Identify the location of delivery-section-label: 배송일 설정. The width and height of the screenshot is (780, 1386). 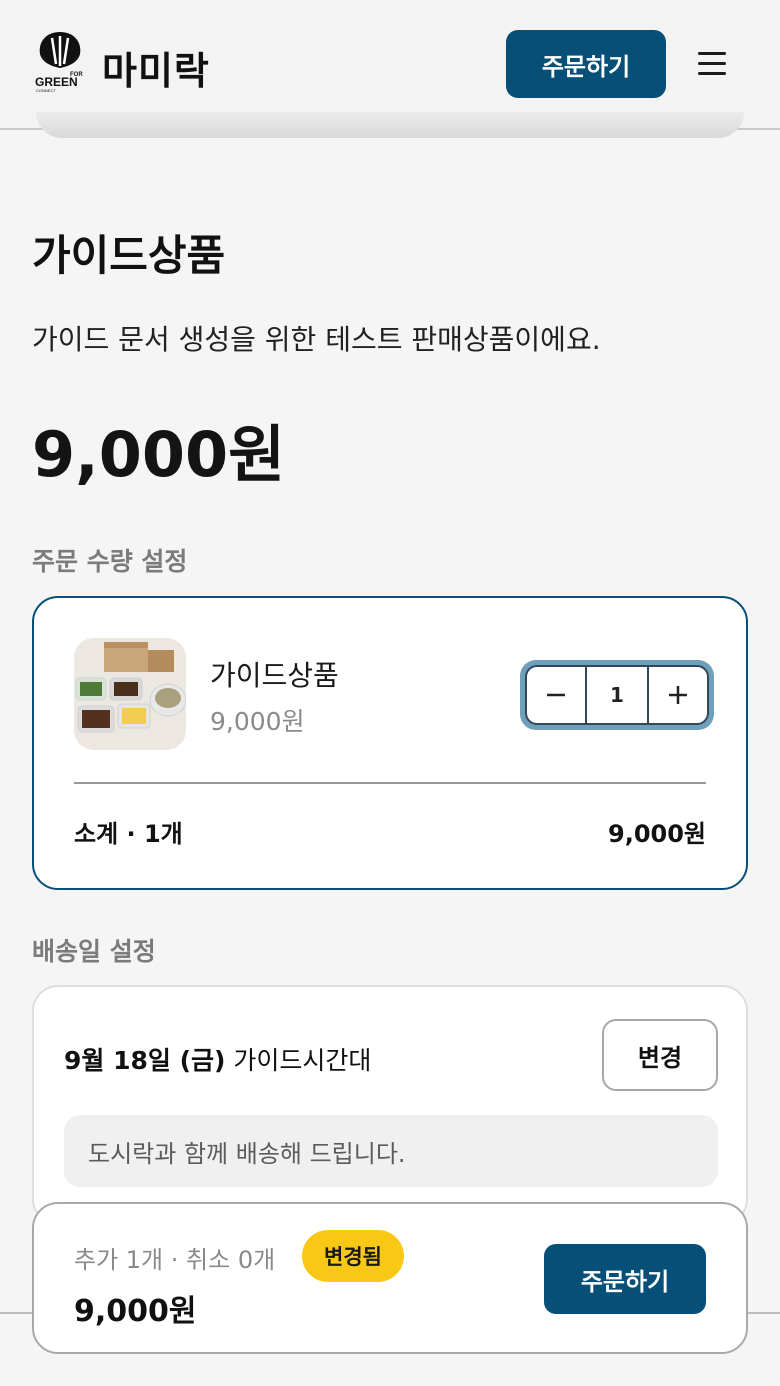
(94, 951).